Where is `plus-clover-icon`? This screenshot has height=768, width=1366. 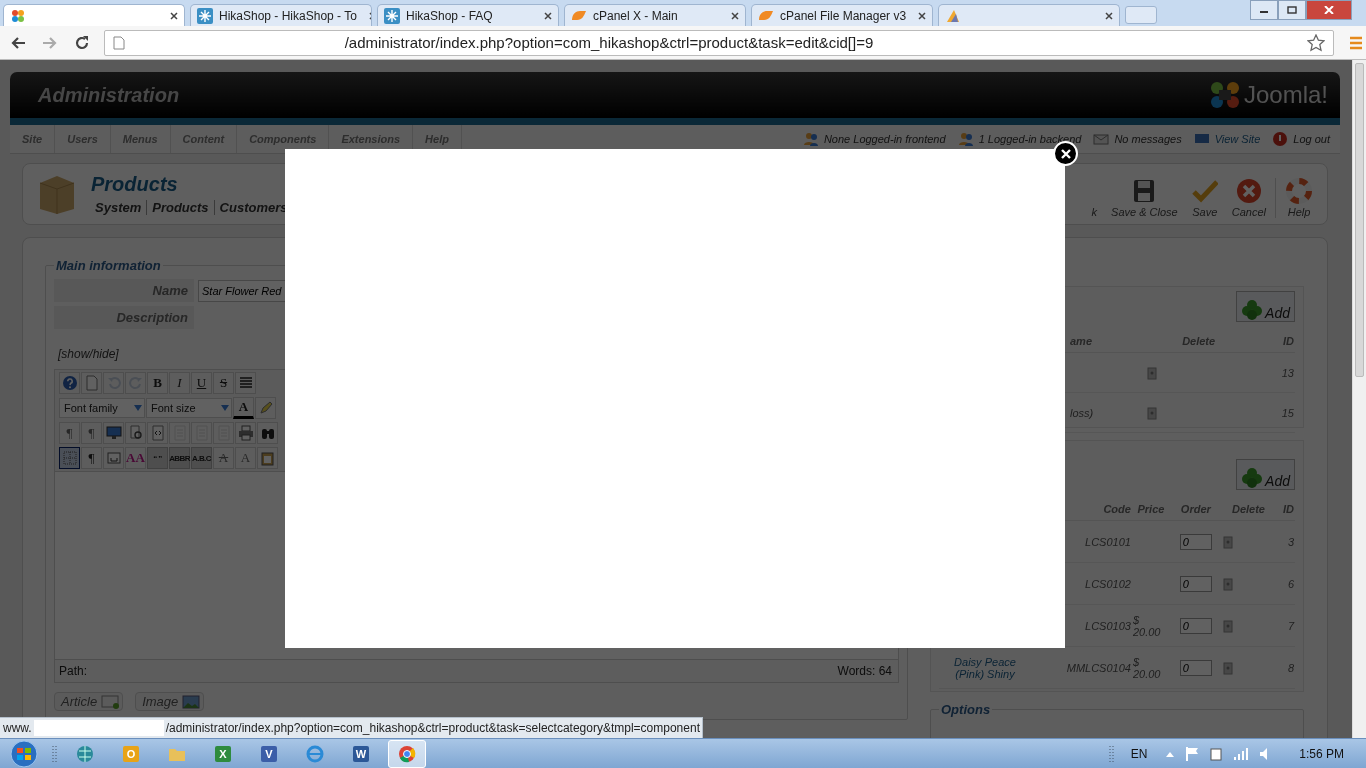
plus-clover-icon is located at coordinates (1252, 478).